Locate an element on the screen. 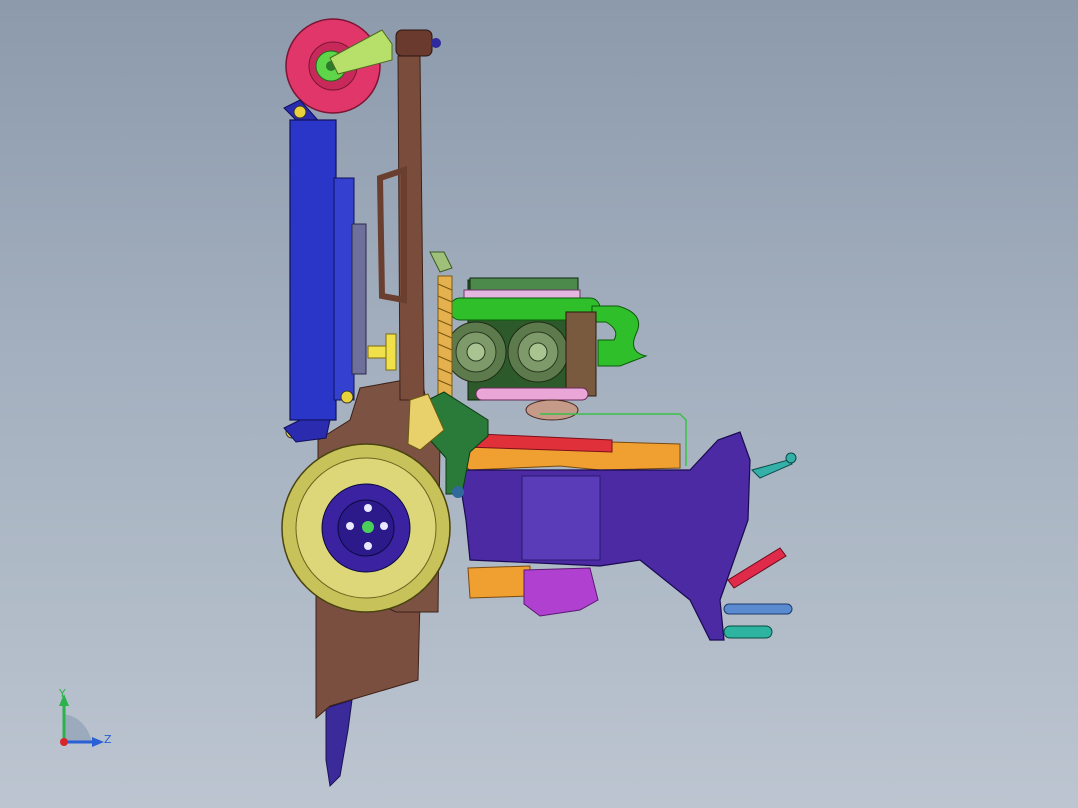 Image resolution: width=1078 pixels, height=808 pixels. quadrant-pivot is located at coordinates (458, 492).